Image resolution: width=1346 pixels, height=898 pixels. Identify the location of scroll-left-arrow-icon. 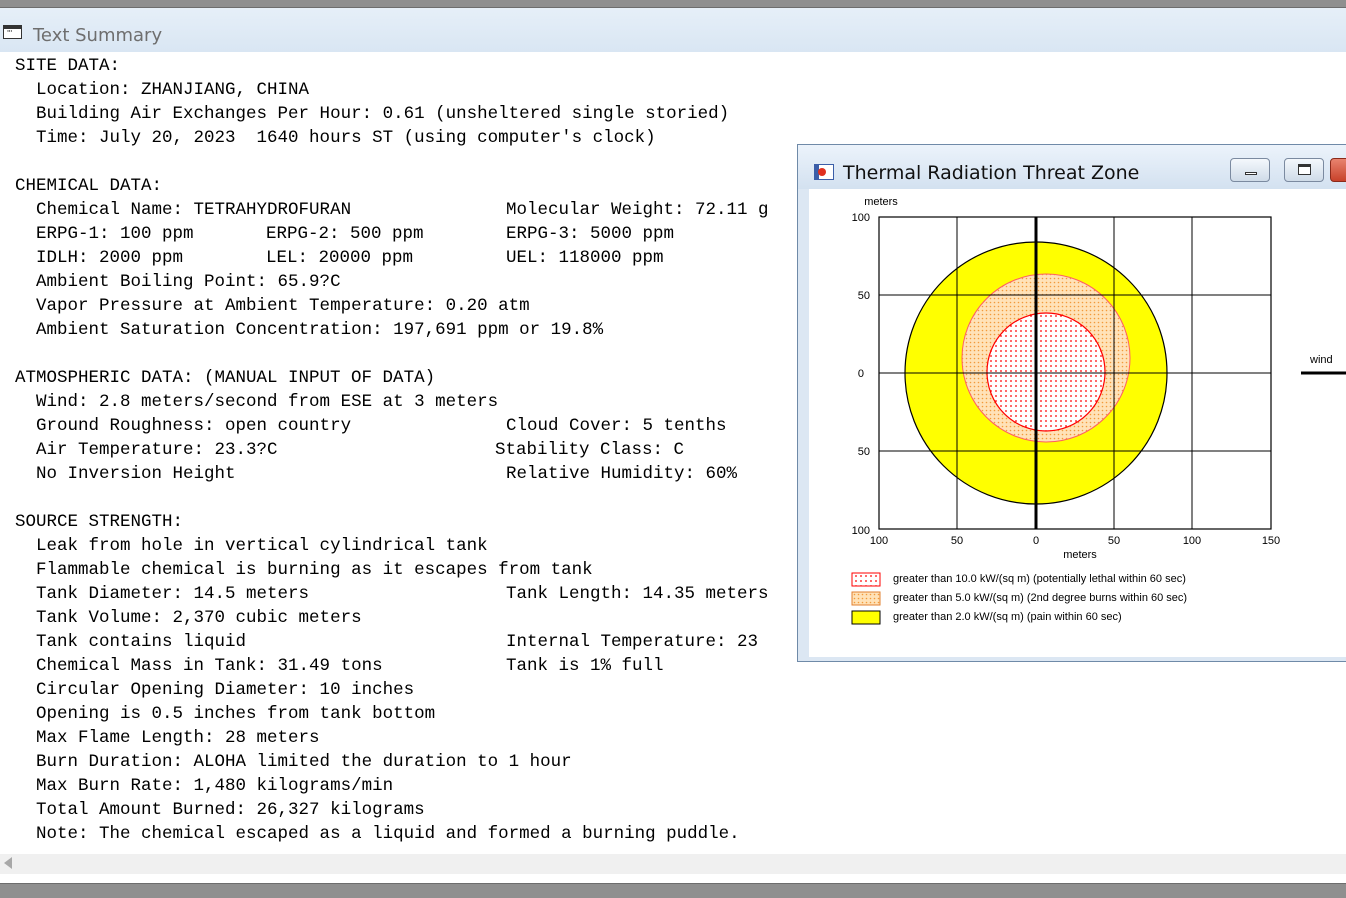
(8, 863).